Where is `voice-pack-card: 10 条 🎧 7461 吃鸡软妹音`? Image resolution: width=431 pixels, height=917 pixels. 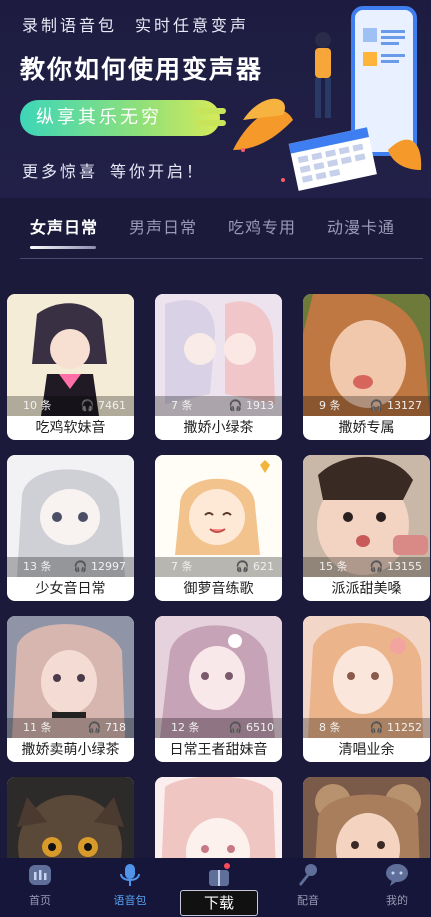 voice-pack-card: 10 条 🎧 7461 吃鸡软妹音 is located at coordinates (70, 367).